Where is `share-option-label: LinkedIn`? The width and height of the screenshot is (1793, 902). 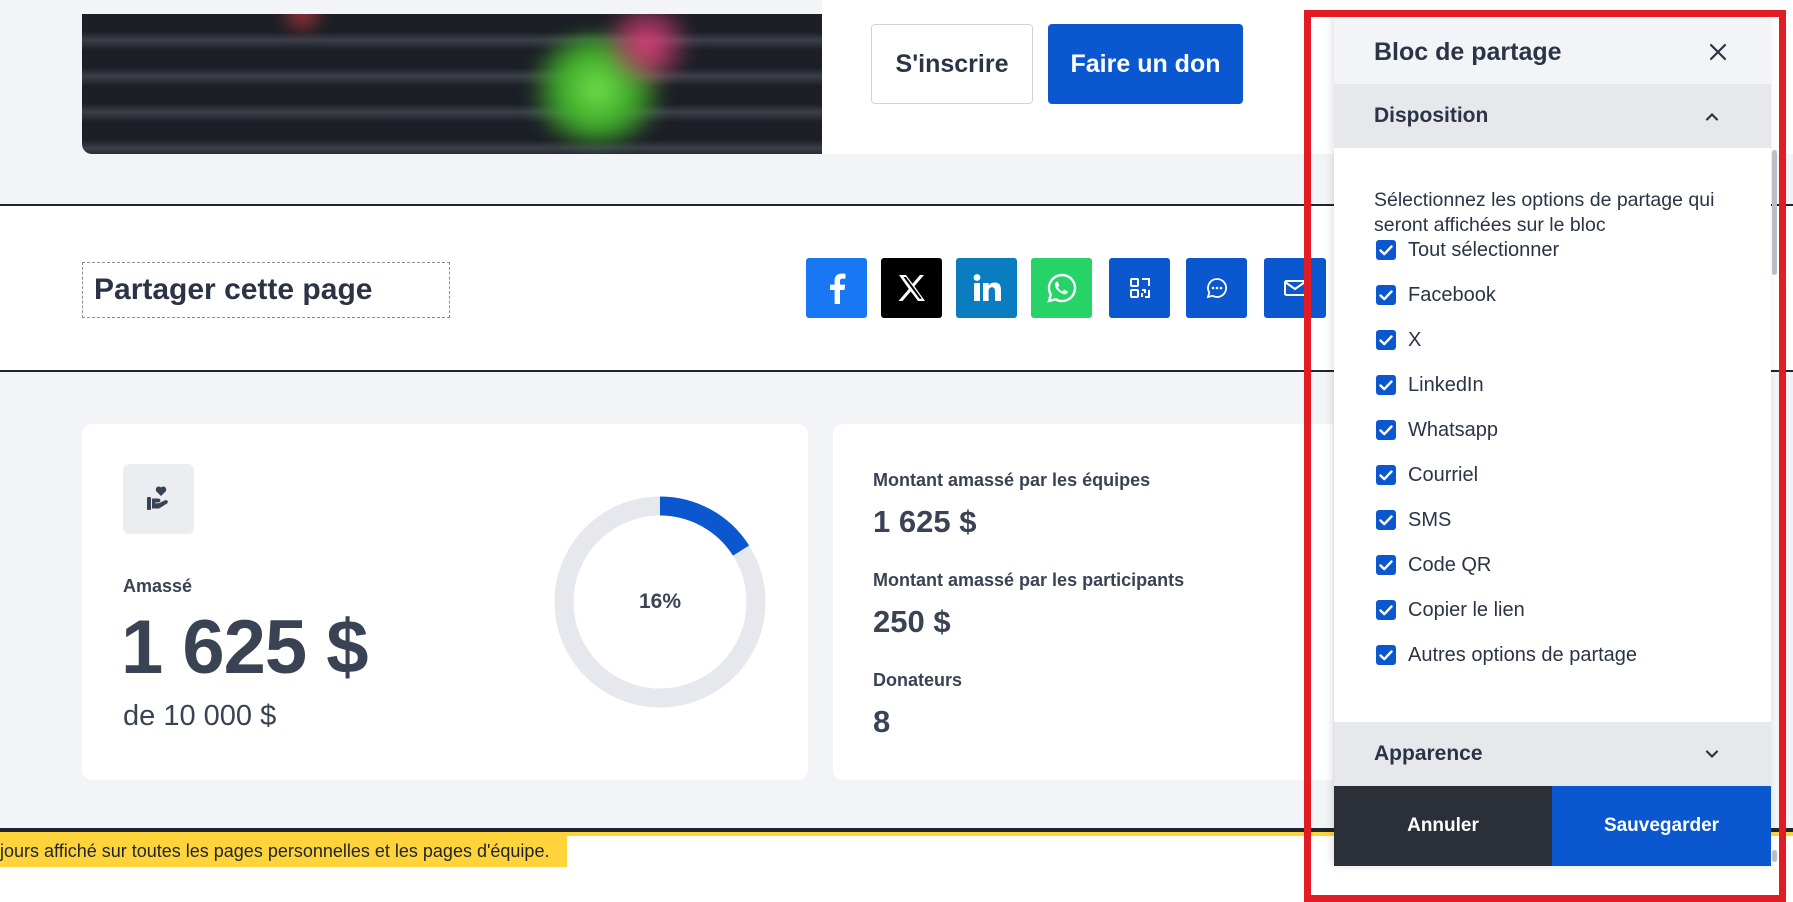 share-option-label: LinkedIn is located at coordinates (1446, 384).